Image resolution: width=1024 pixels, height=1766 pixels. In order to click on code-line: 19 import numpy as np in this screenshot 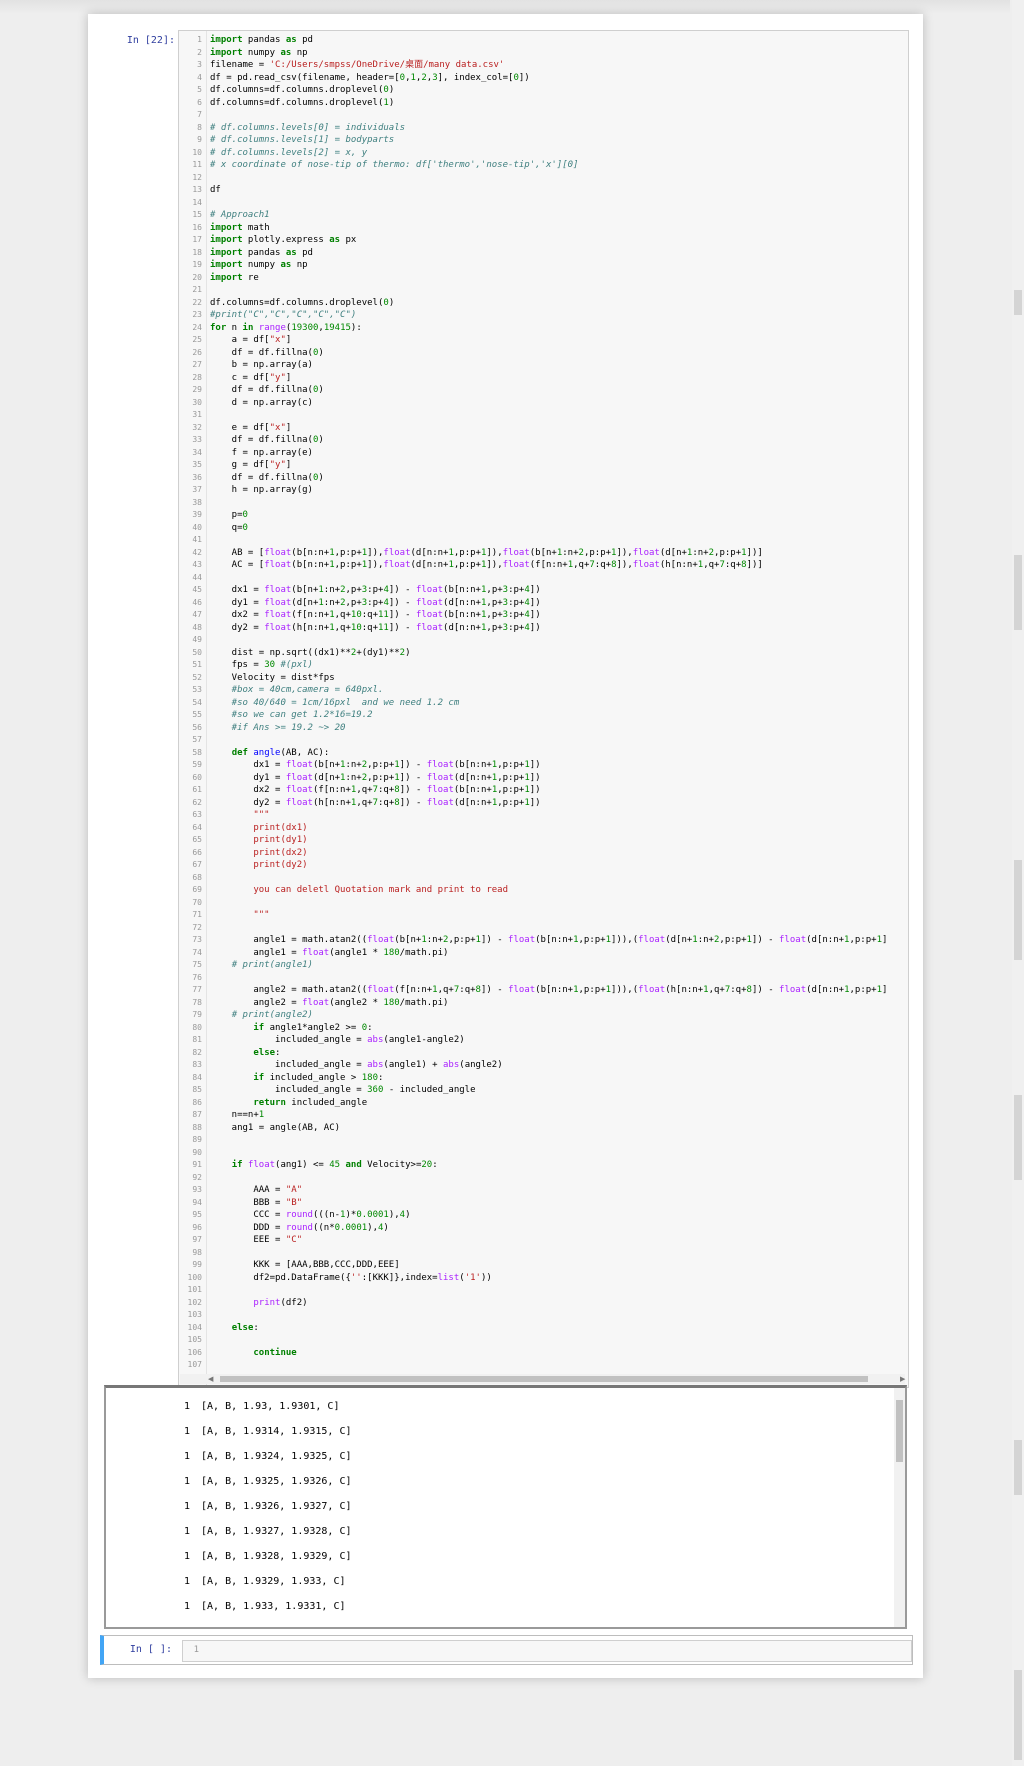, I will do `click(543, 265)`.